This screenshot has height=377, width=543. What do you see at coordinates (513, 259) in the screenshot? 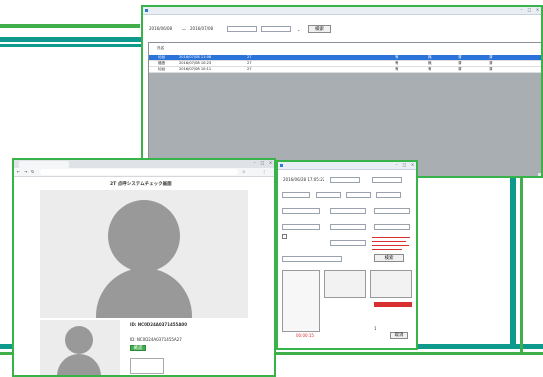
I see `teal-band-right` at bounding box center [513, 259].